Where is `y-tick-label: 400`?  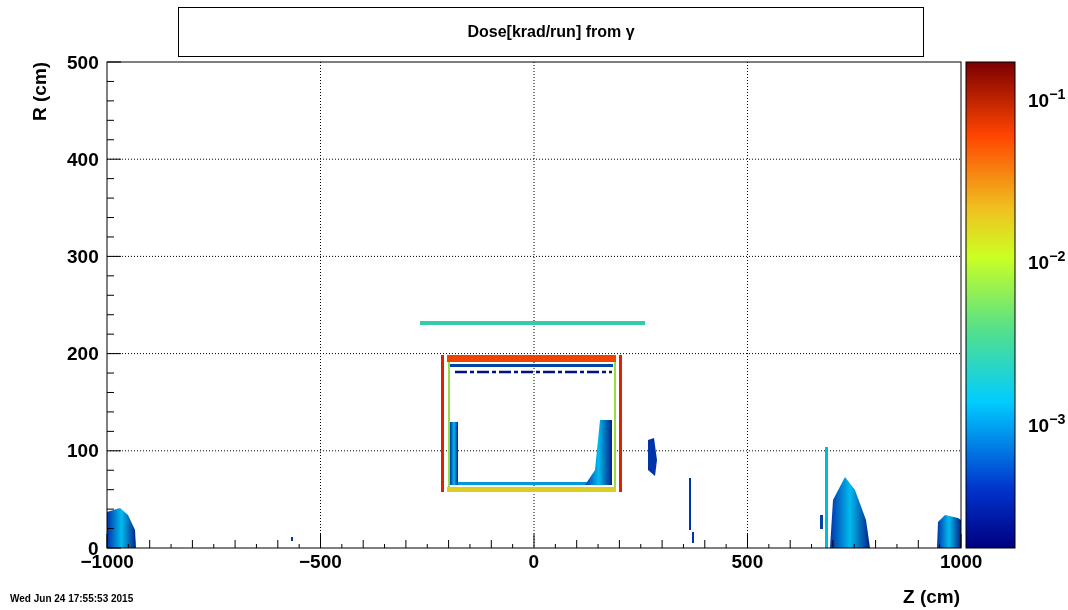
y-tick-label: 400 is located at coordinates (83, 159).